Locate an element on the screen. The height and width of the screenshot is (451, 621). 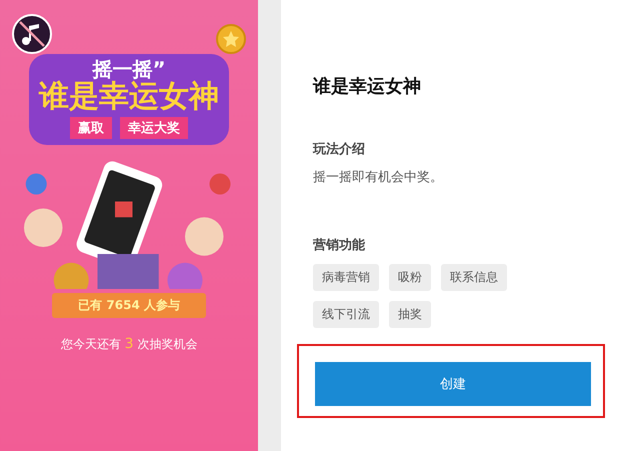
poster-kicker: 摇一摇” is located at coordinates (129, 69).